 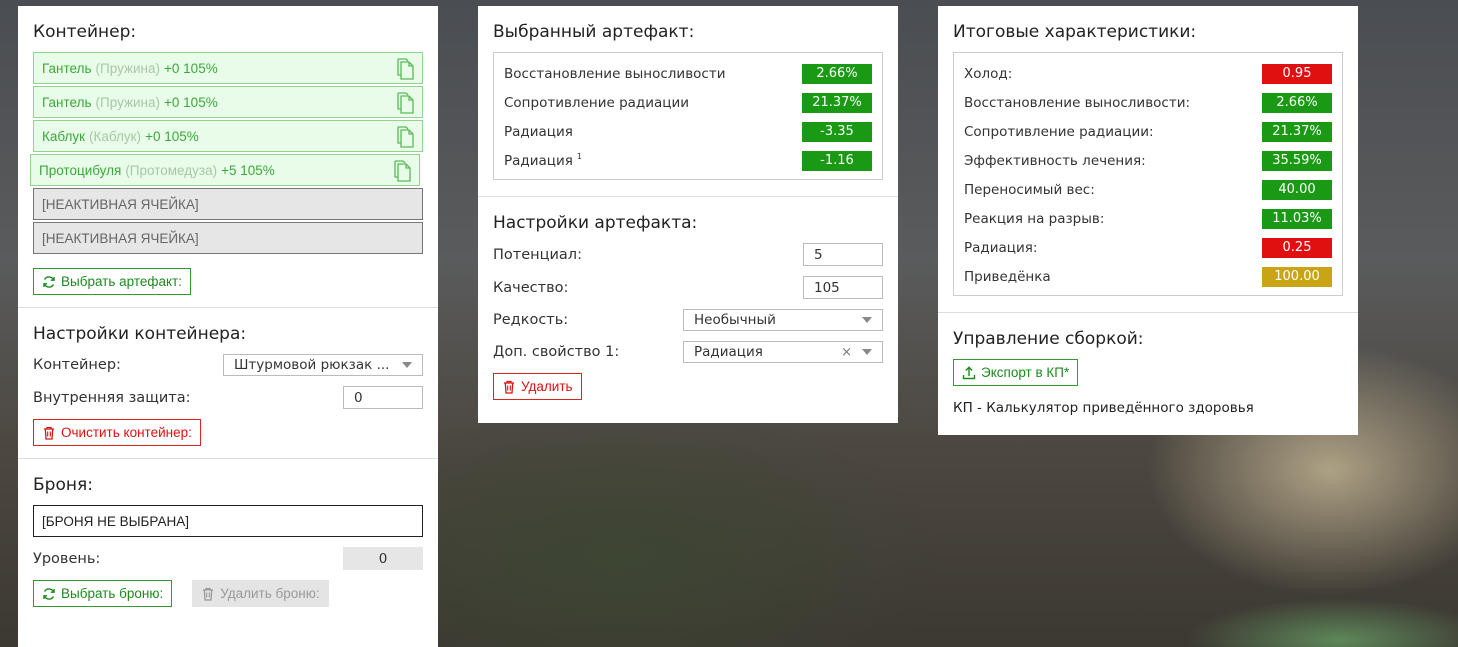 What do you see at coordinates (103, 593) in the screenshot?
I see `choose-armor-button: Выбрать броню:` at bounding box center [103, 593].